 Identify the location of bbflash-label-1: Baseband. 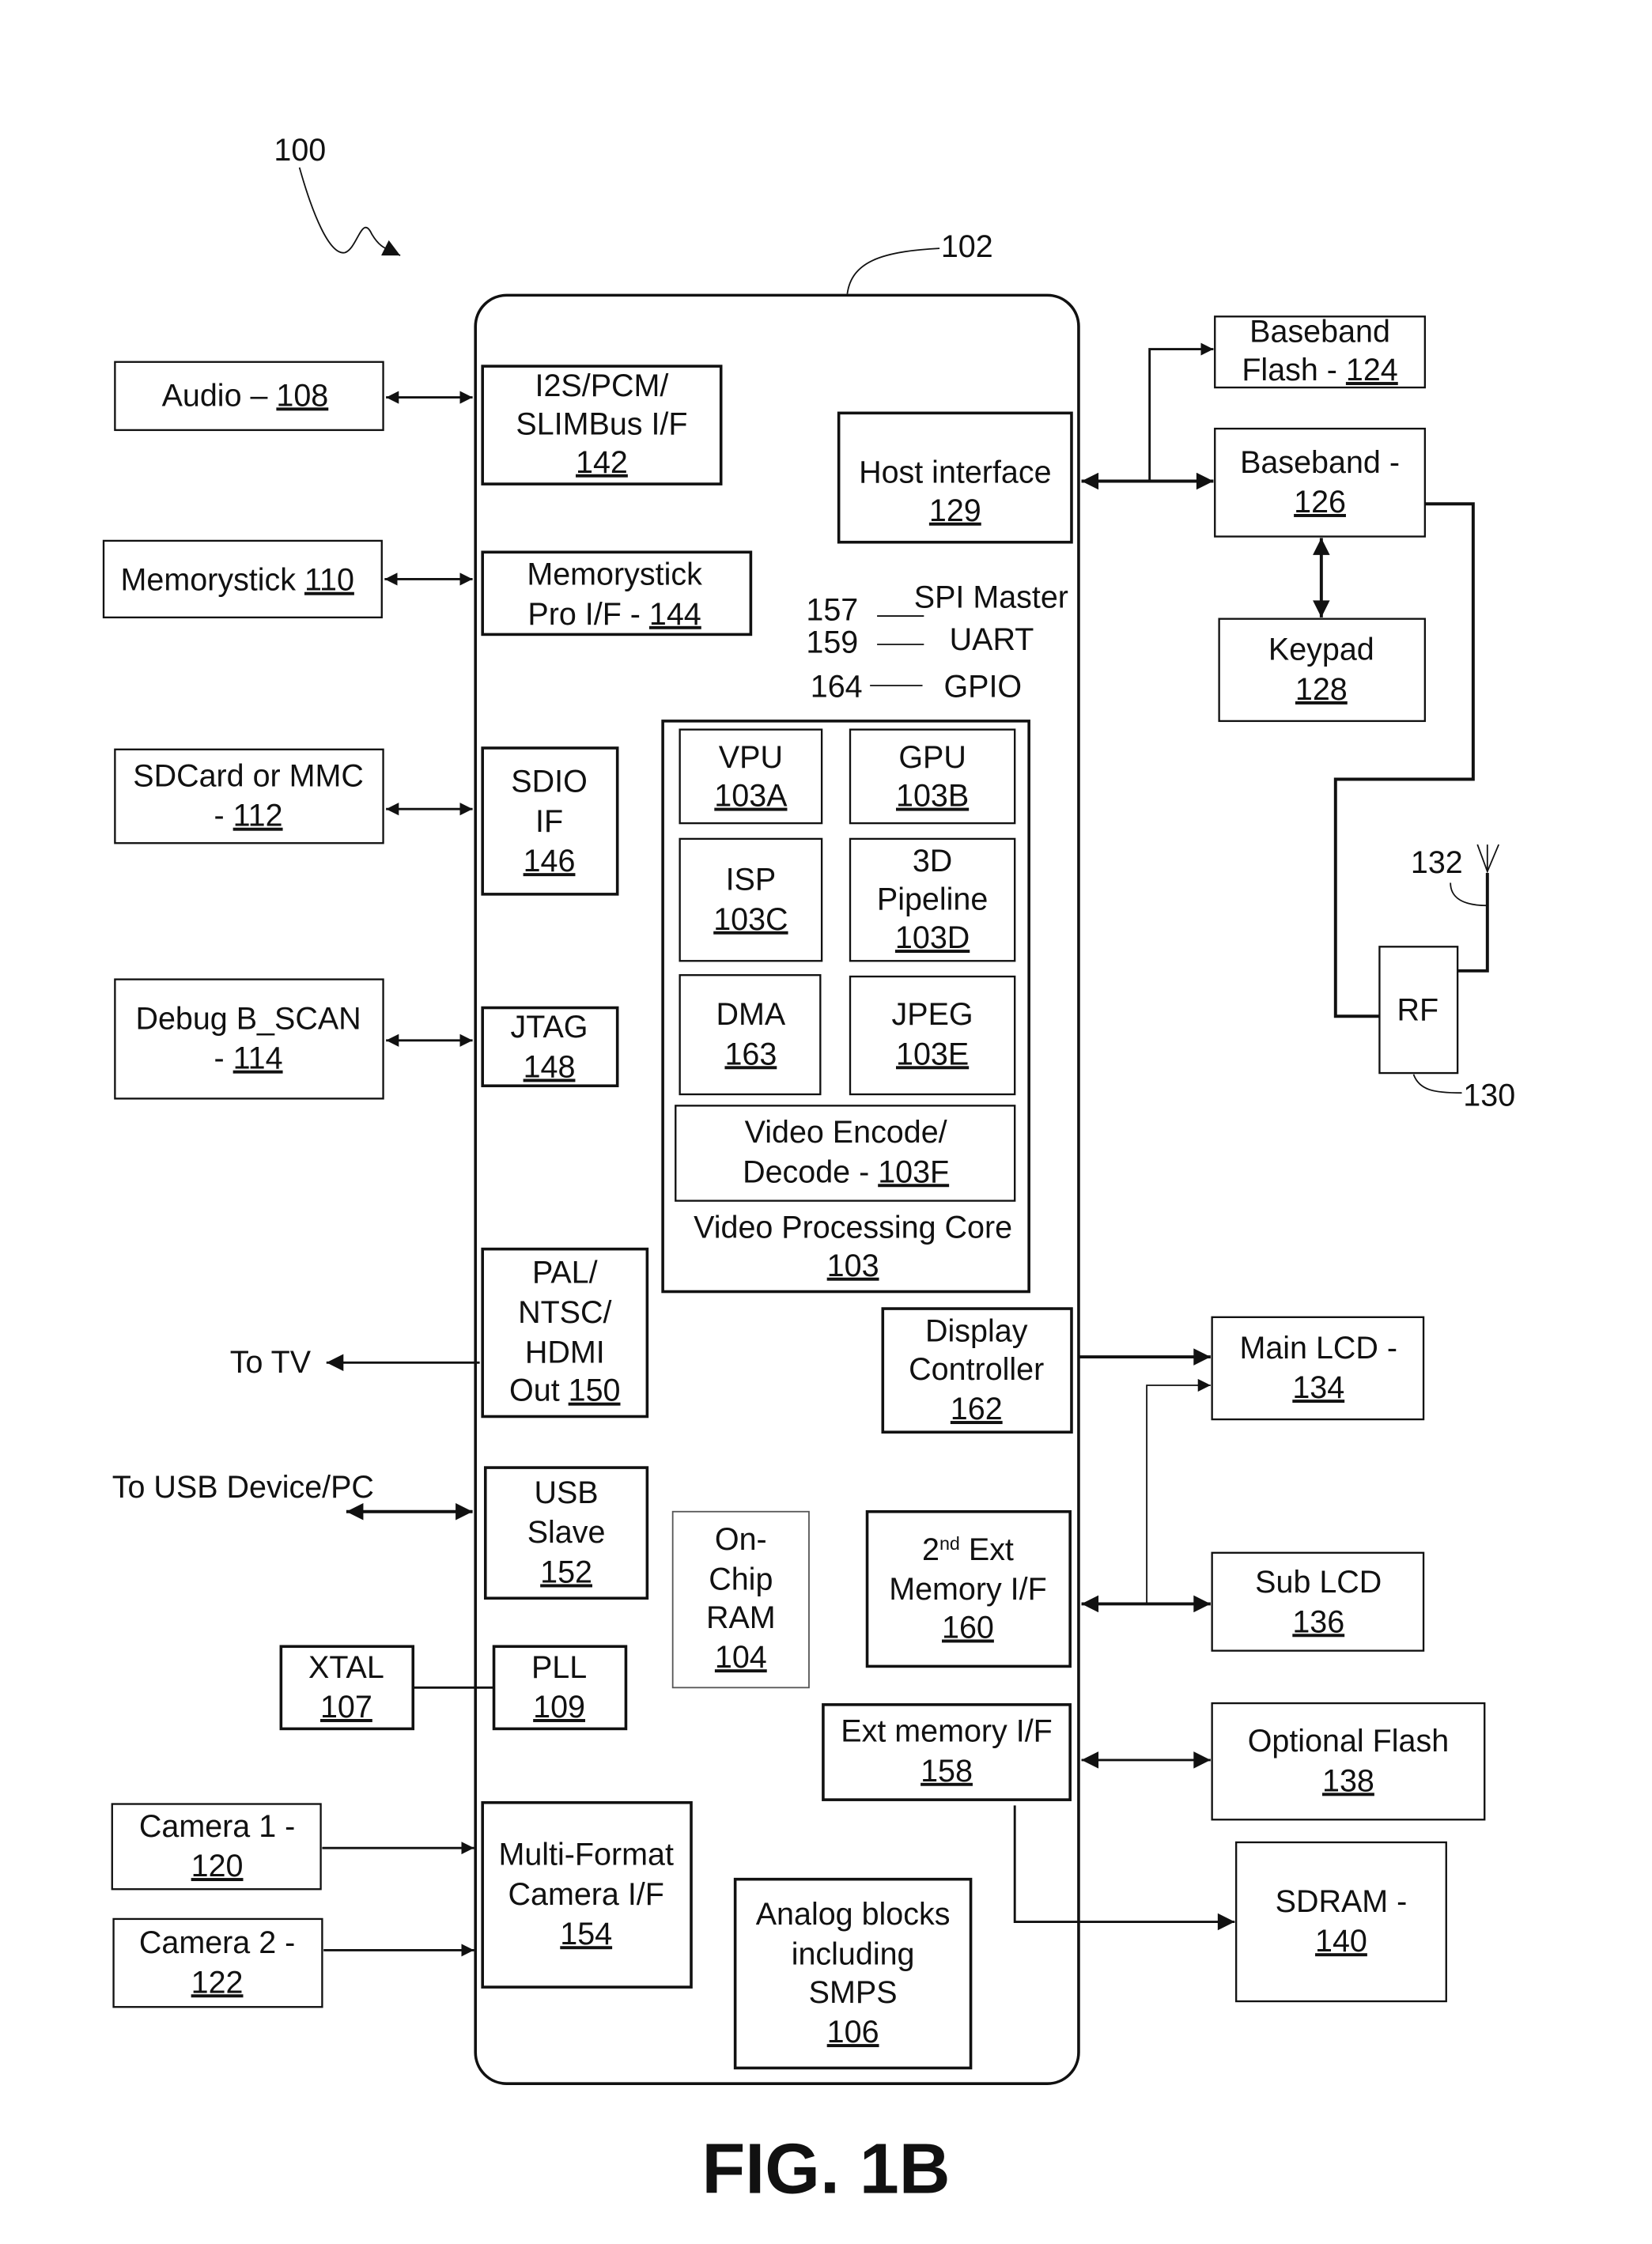
(1319, 332).